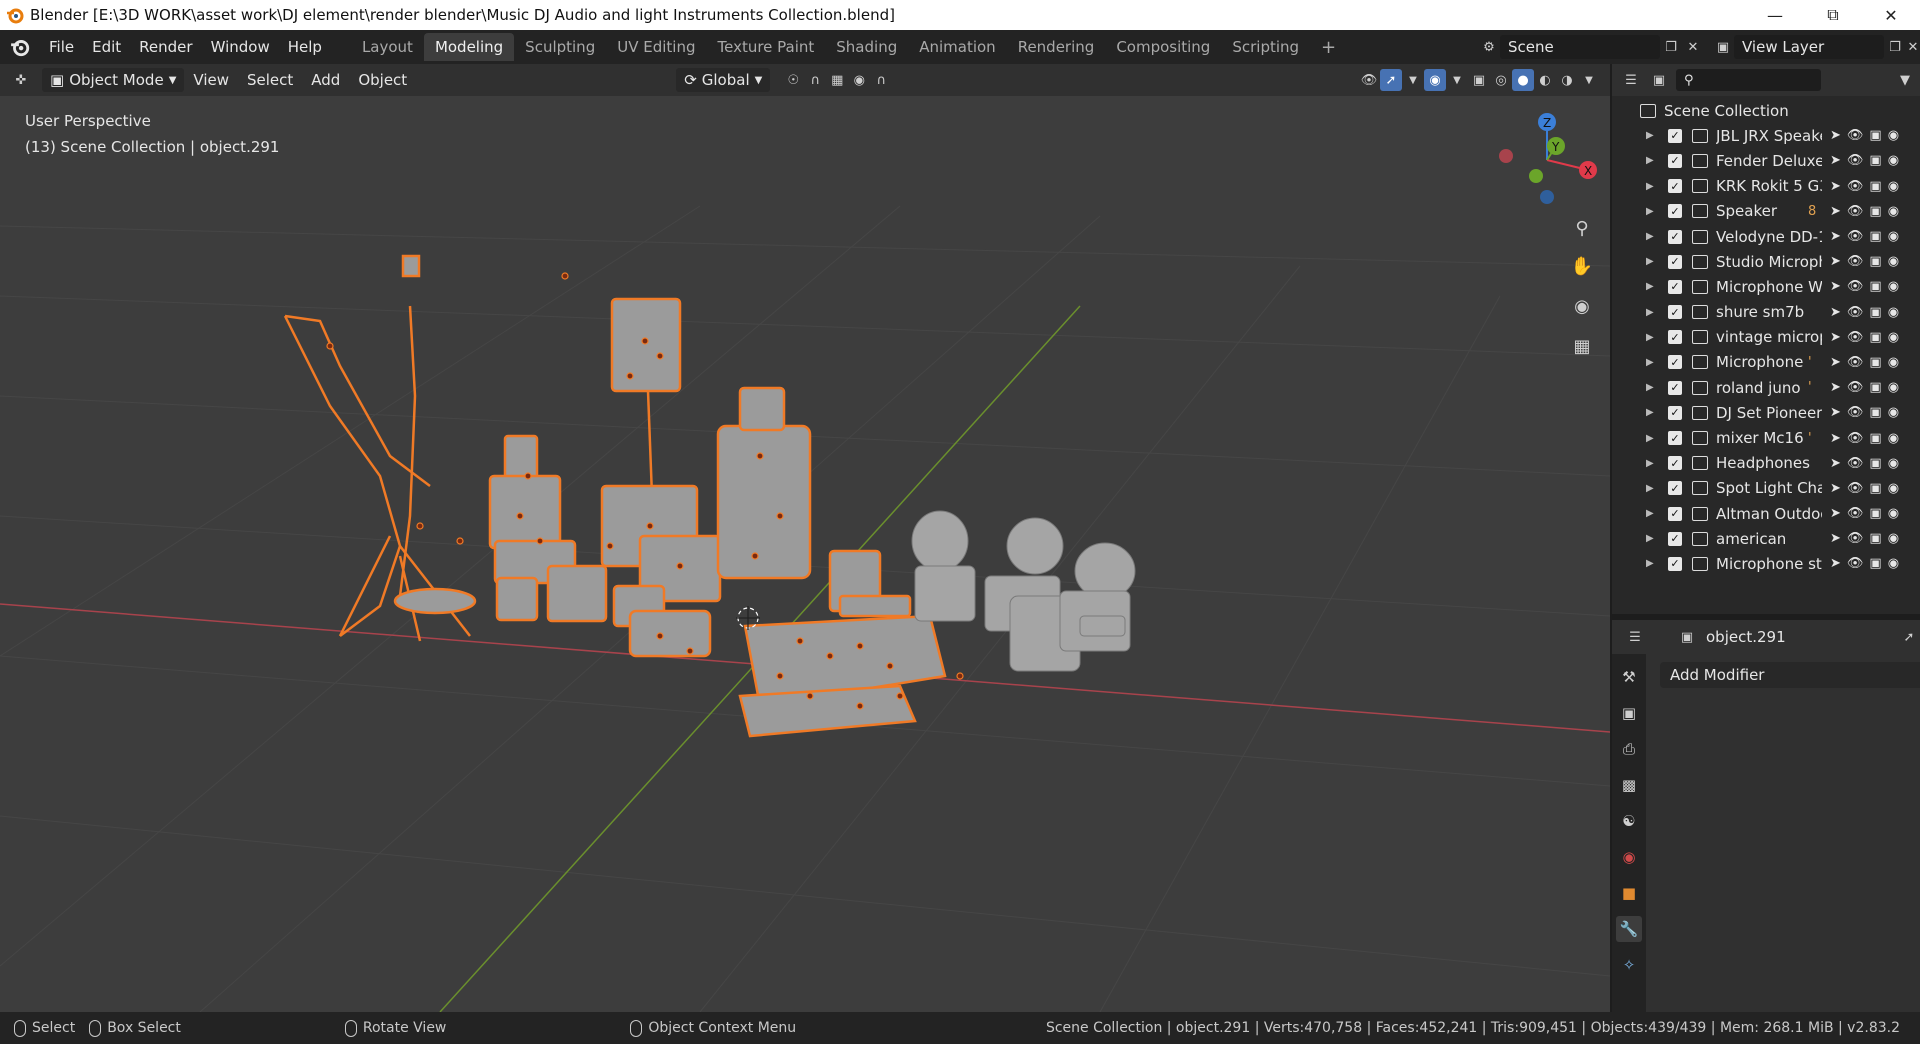  What do you see at coordinates (1582, 306) in the screenshot?
I see `camera-view-icon: ◉` at bounding box center [1582, 306].